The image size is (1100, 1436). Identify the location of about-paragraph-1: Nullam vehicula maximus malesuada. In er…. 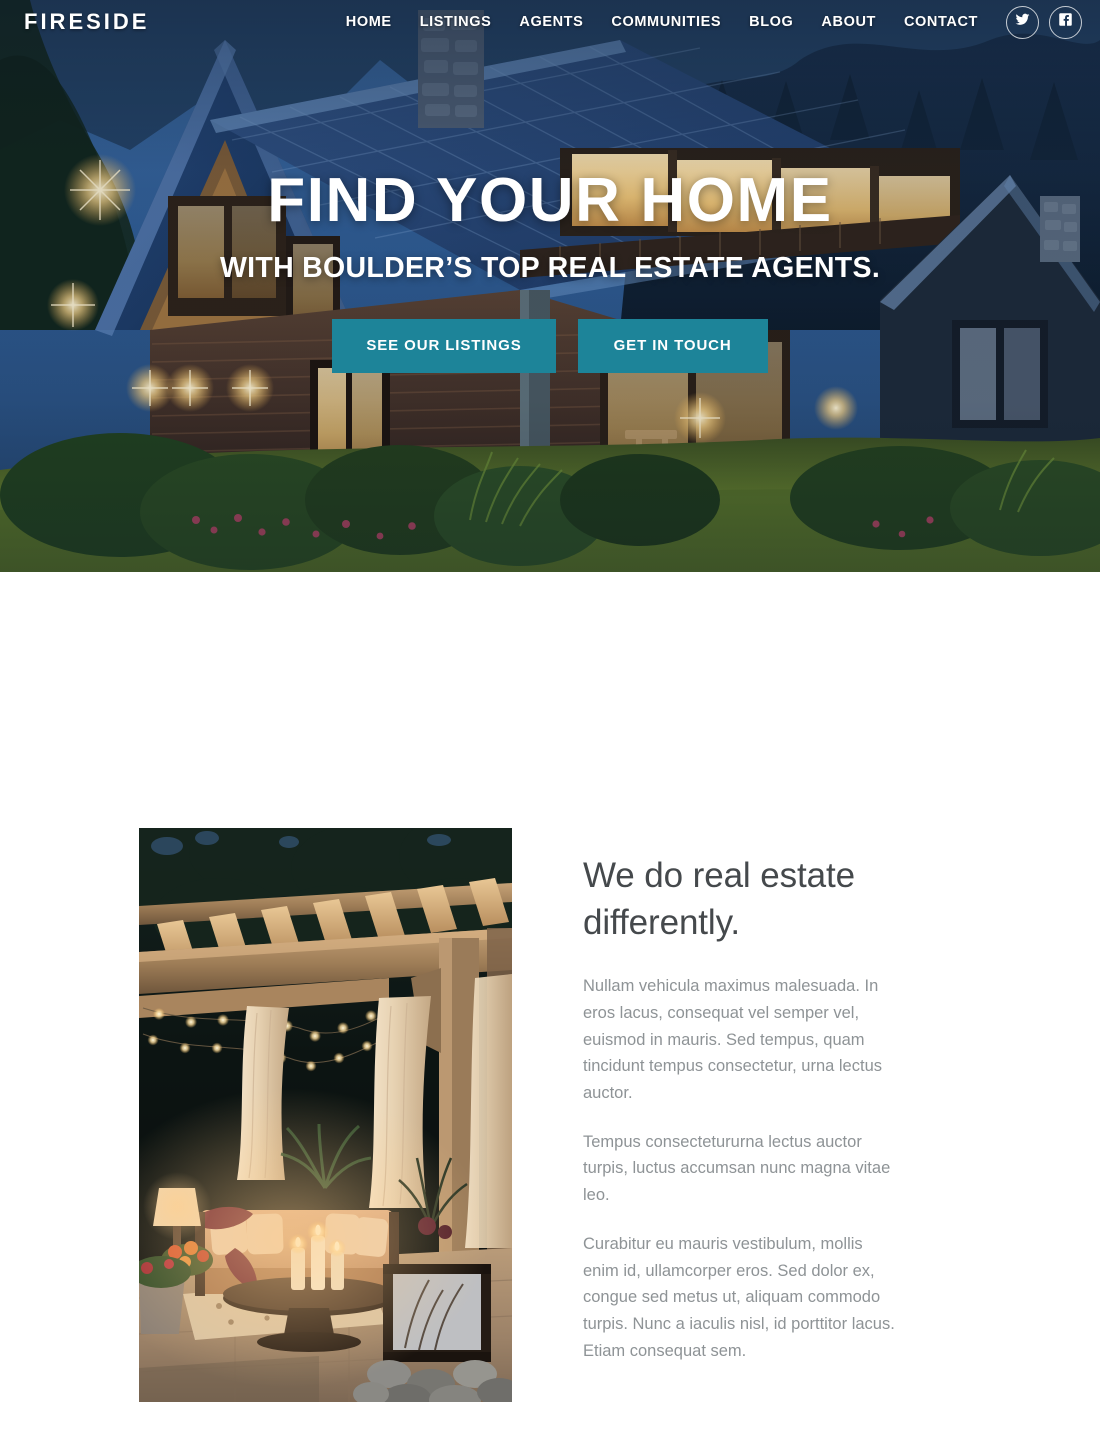
(732, 1039).